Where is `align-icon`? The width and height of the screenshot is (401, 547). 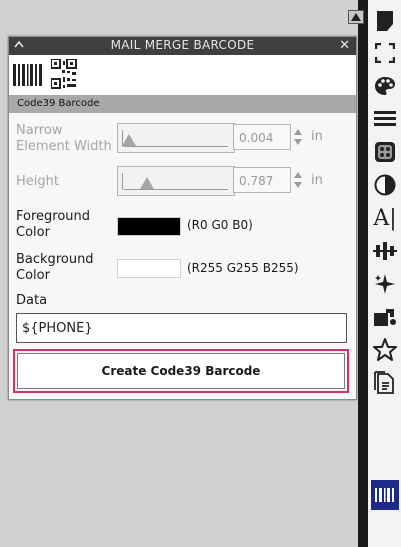 align-icon is located at coordinates (385, 251).